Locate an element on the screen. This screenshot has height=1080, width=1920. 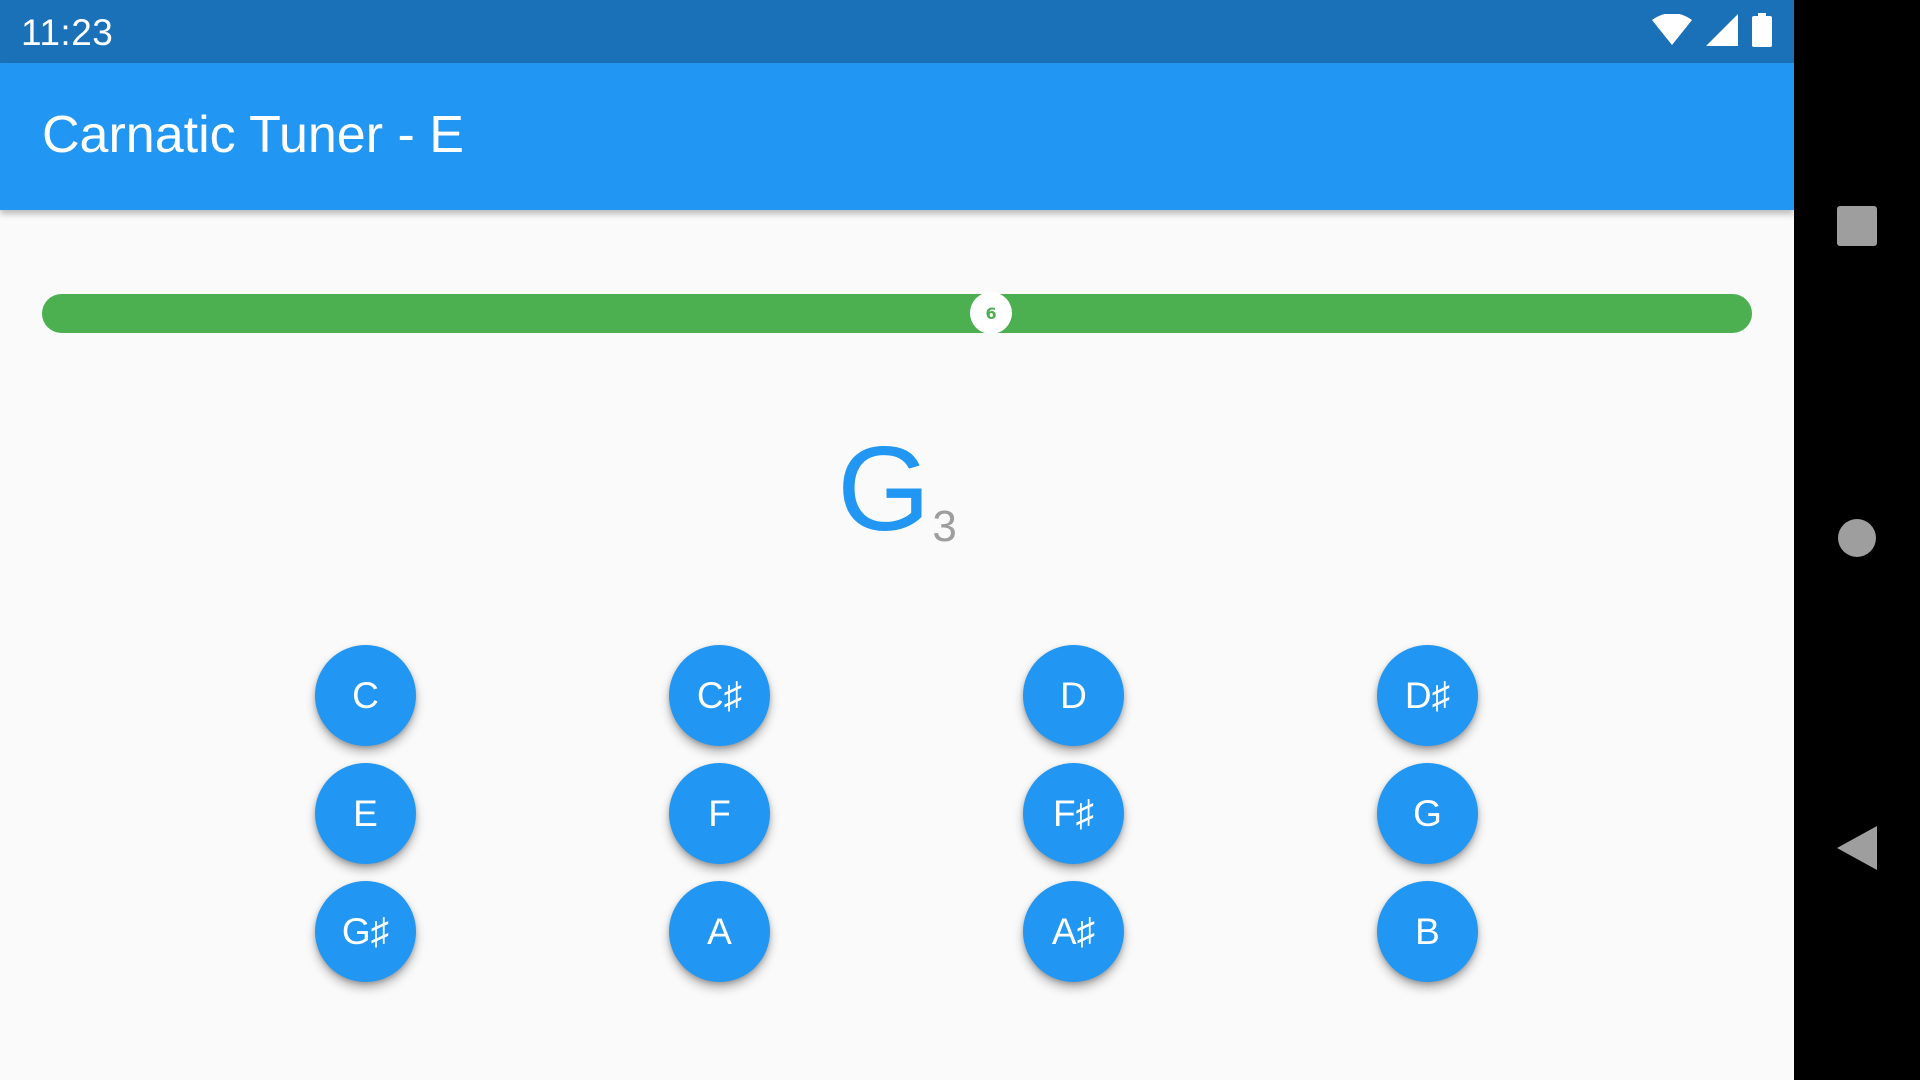
note-octave: 3 is located at coordinates (944, 526).